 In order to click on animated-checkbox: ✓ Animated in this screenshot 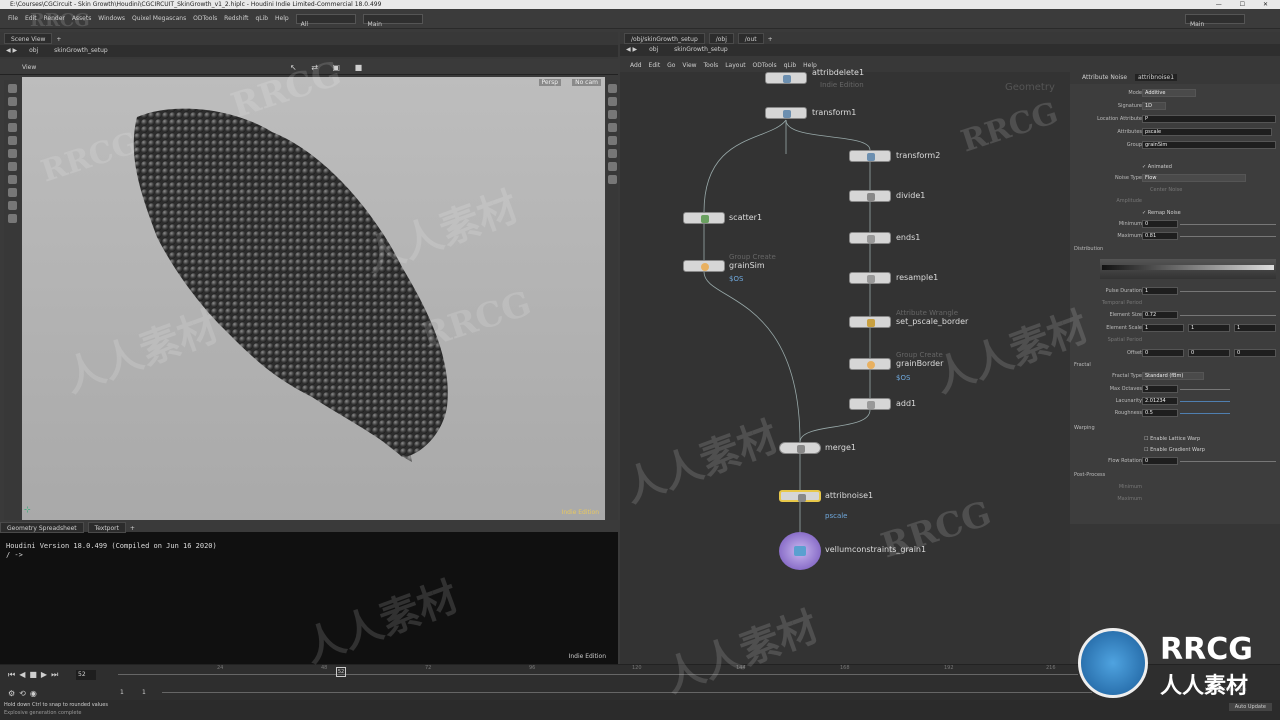, I will do `click(1157, 167)`.